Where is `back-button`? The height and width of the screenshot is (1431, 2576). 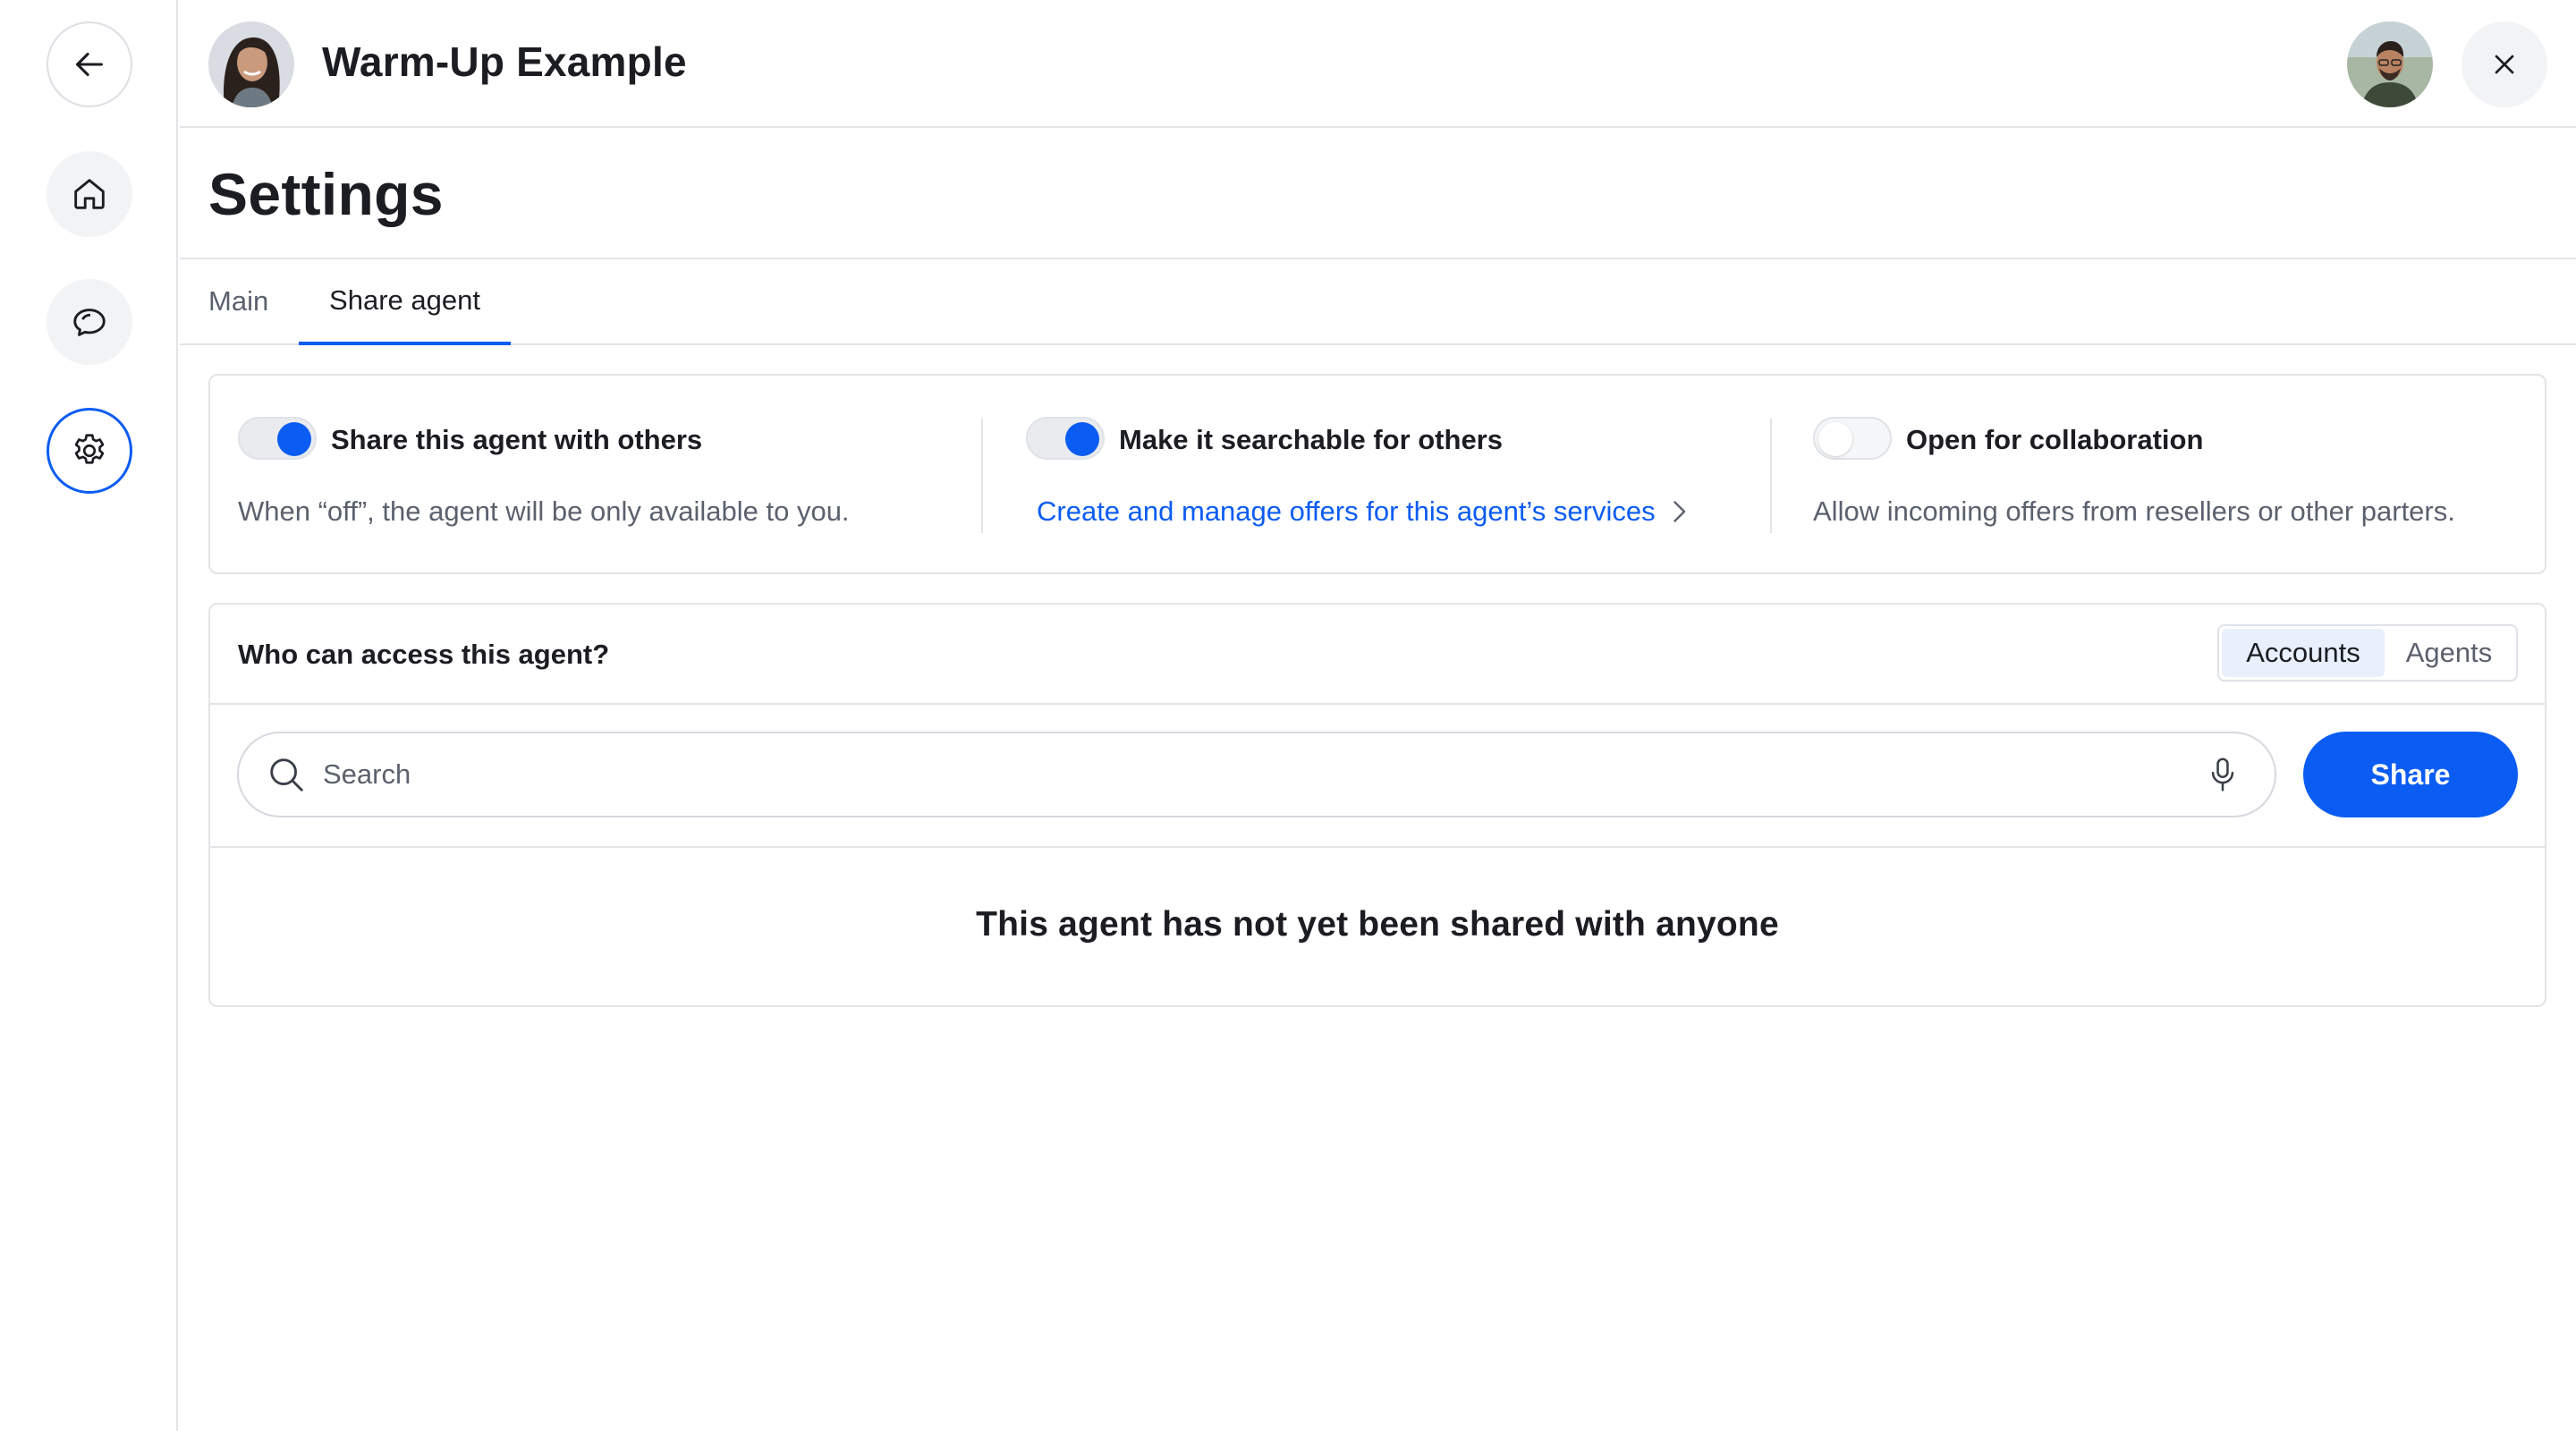
back-button is located at coordinates (89, 64).